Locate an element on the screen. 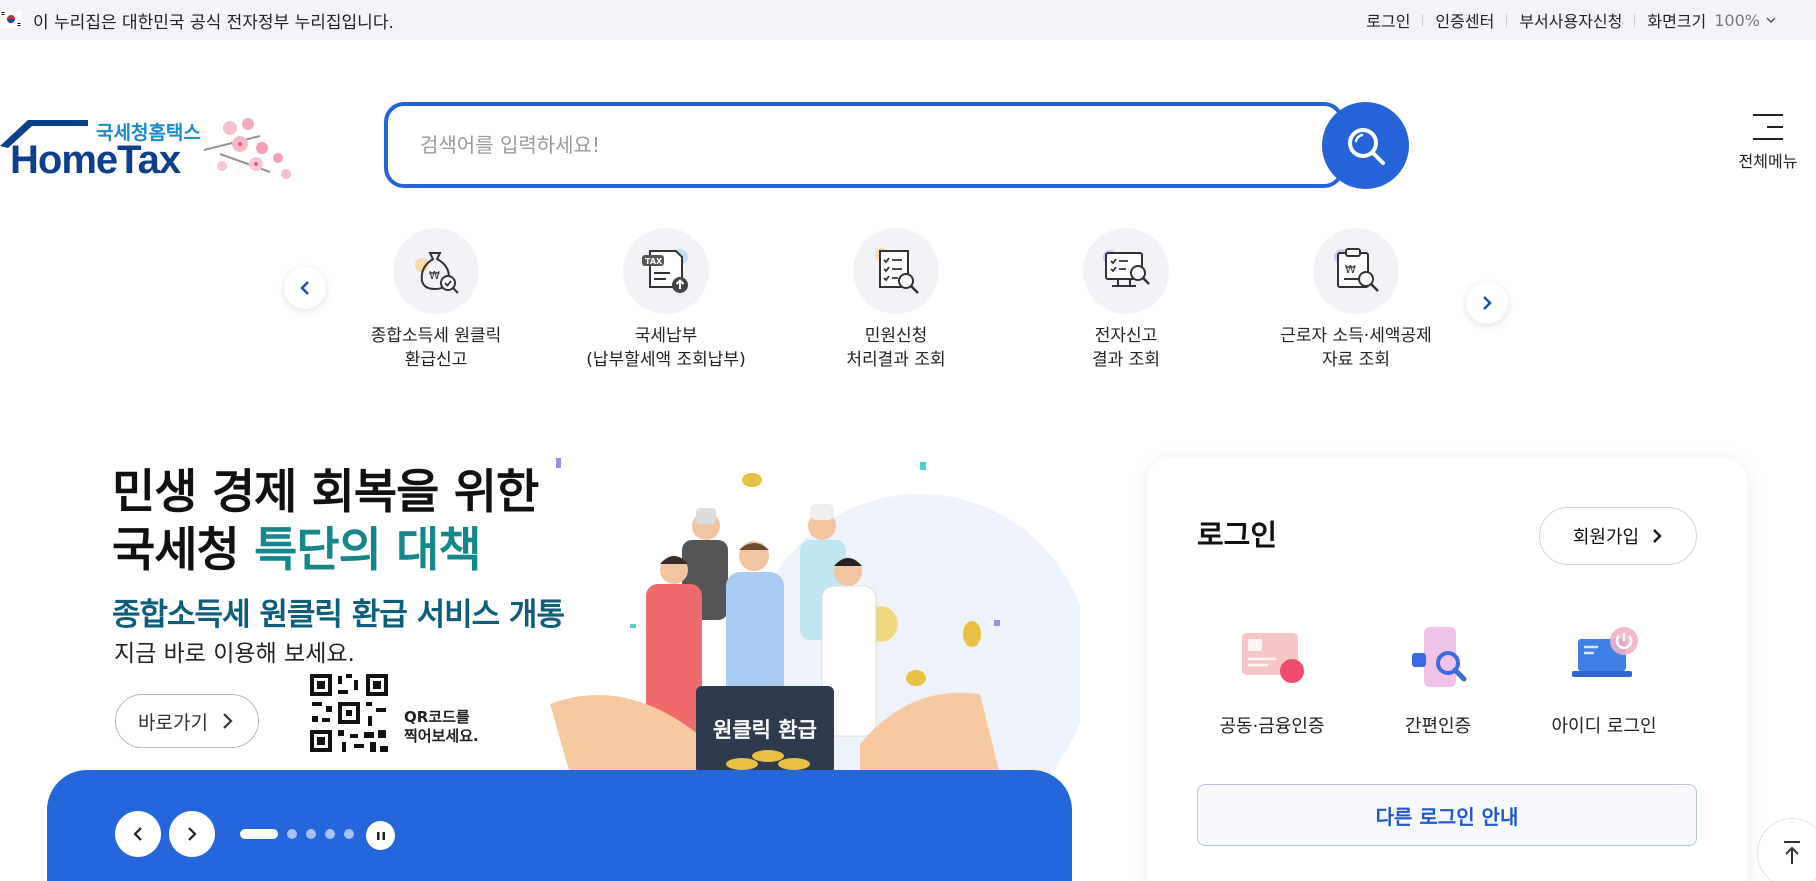  qr-caption: QR코드를 찍어보세요. is located at coordinates (441, 727).